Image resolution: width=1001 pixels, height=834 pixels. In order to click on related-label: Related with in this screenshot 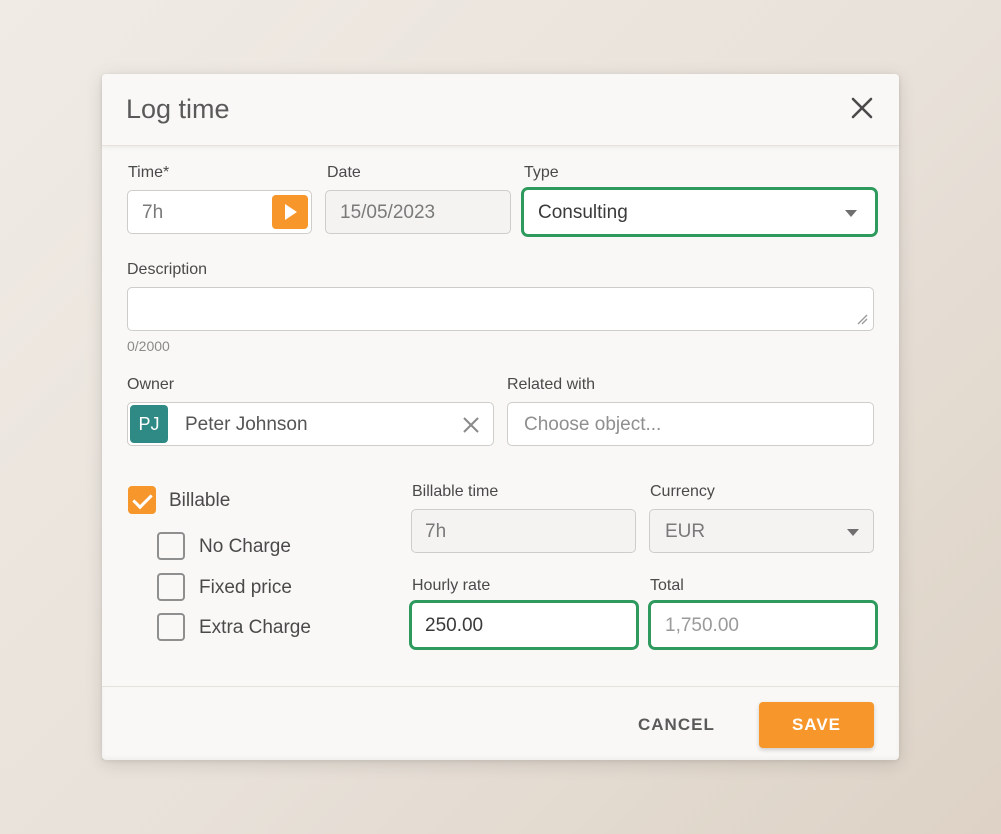, I will do `click(551, 384)`.